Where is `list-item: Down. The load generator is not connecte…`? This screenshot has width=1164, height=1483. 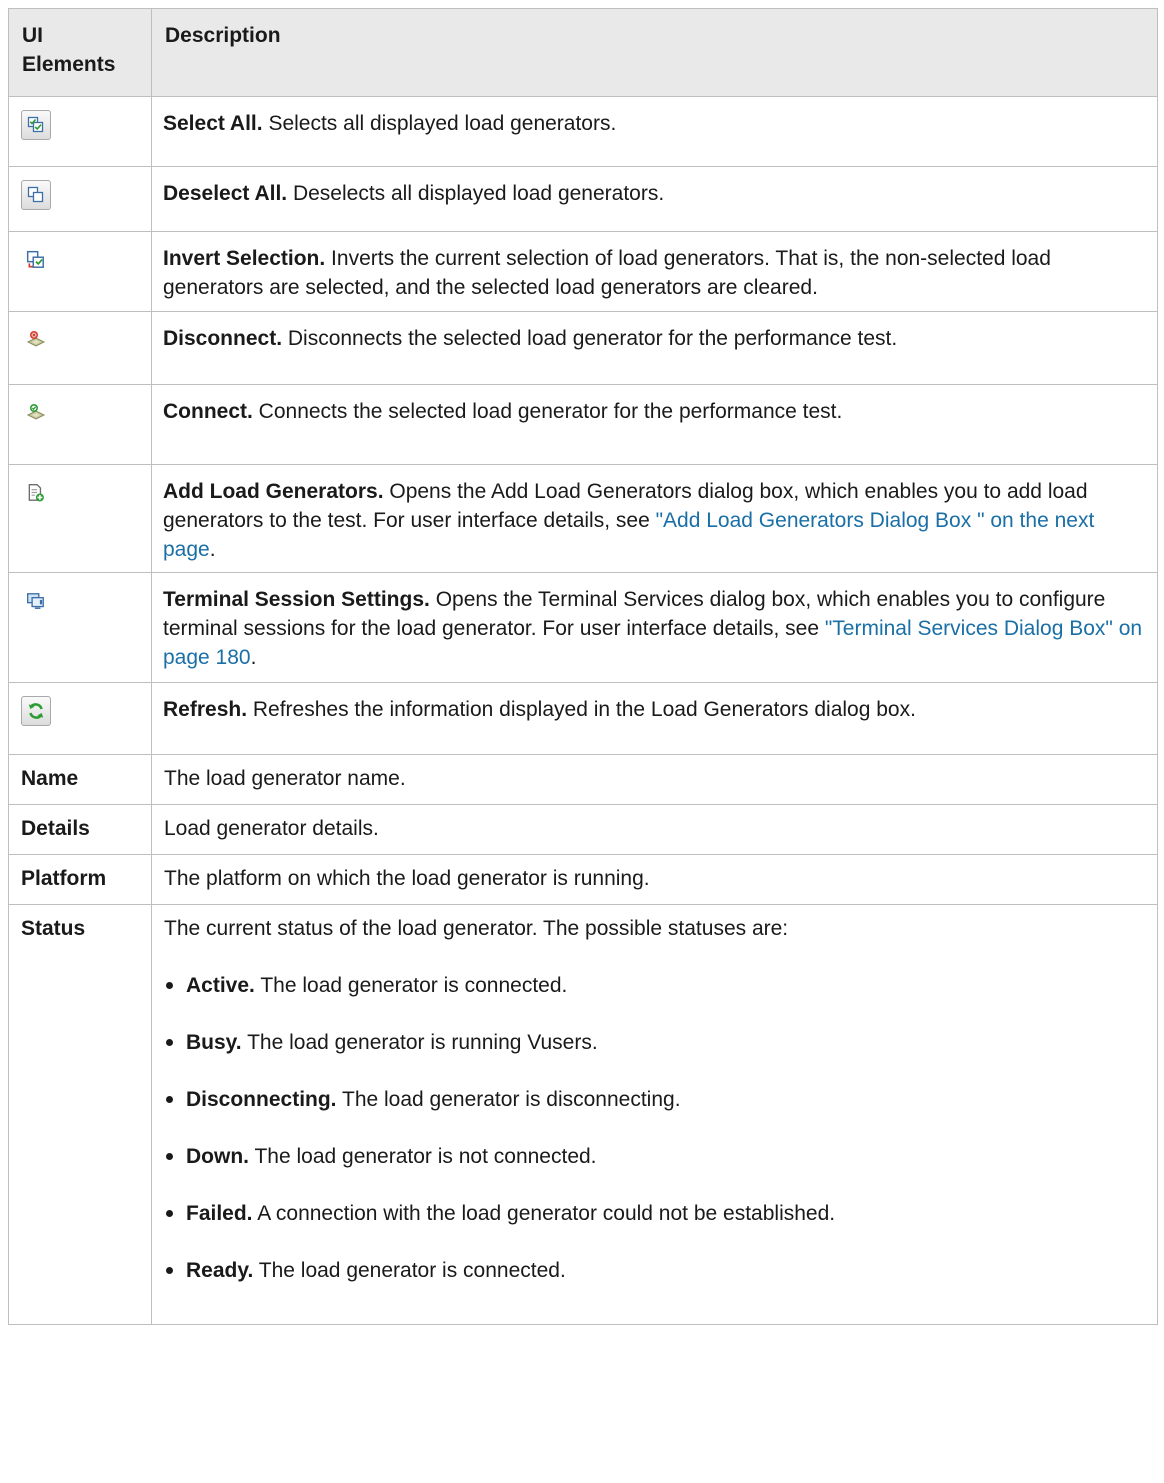 list-item: Down. The load generator is not connecte… is located at coordinates (654, 1156).